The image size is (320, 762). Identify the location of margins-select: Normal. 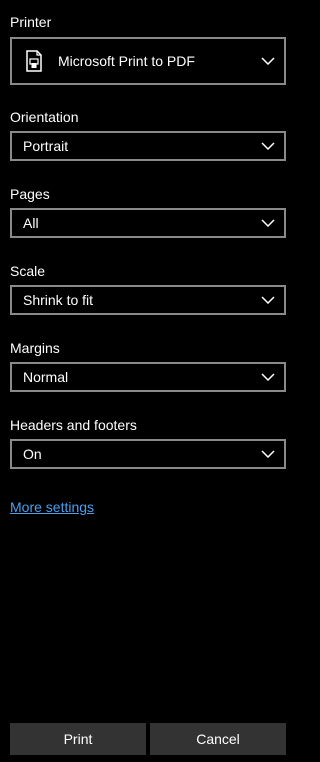
(148, 377).